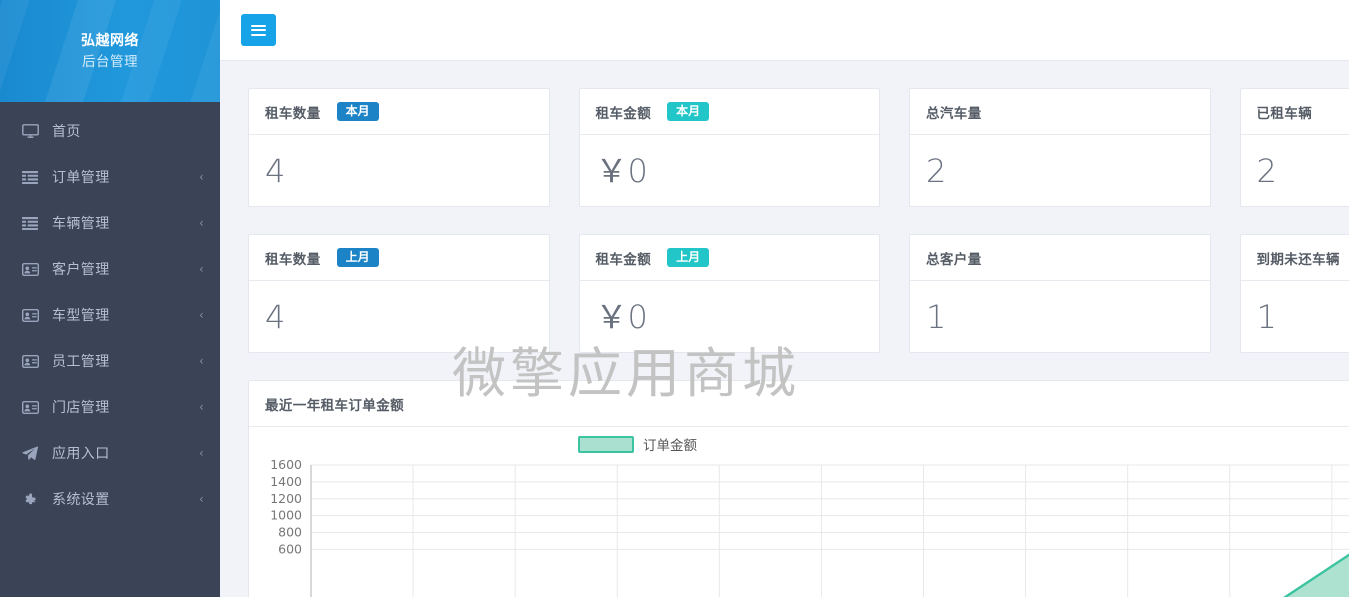 This screenshot has height=597, width=1349. What do you see at coordinates (286, 515) in the screenshot?
I see `y-axis-tick-label: 1000` at bounding box center [286, 515].